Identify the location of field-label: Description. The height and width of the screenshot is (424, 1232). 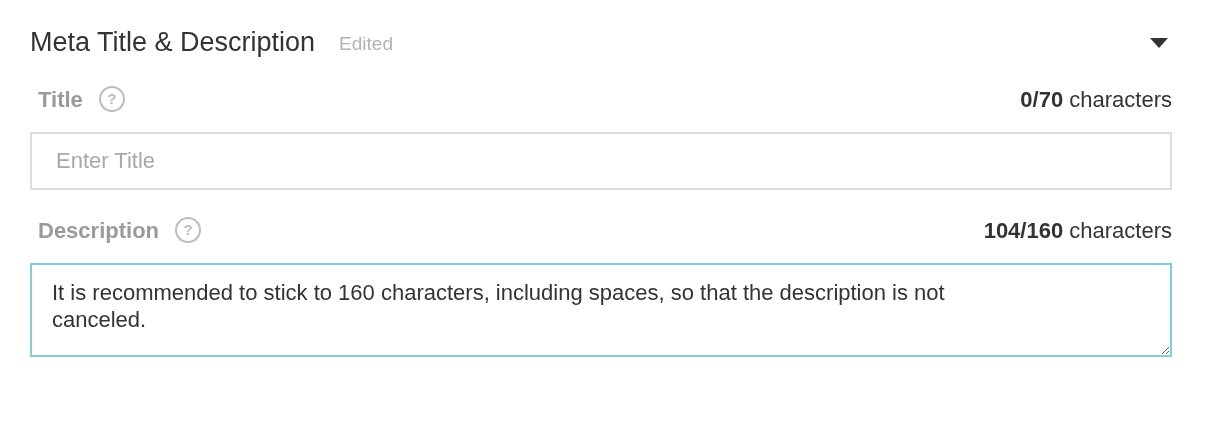
(99, 230).